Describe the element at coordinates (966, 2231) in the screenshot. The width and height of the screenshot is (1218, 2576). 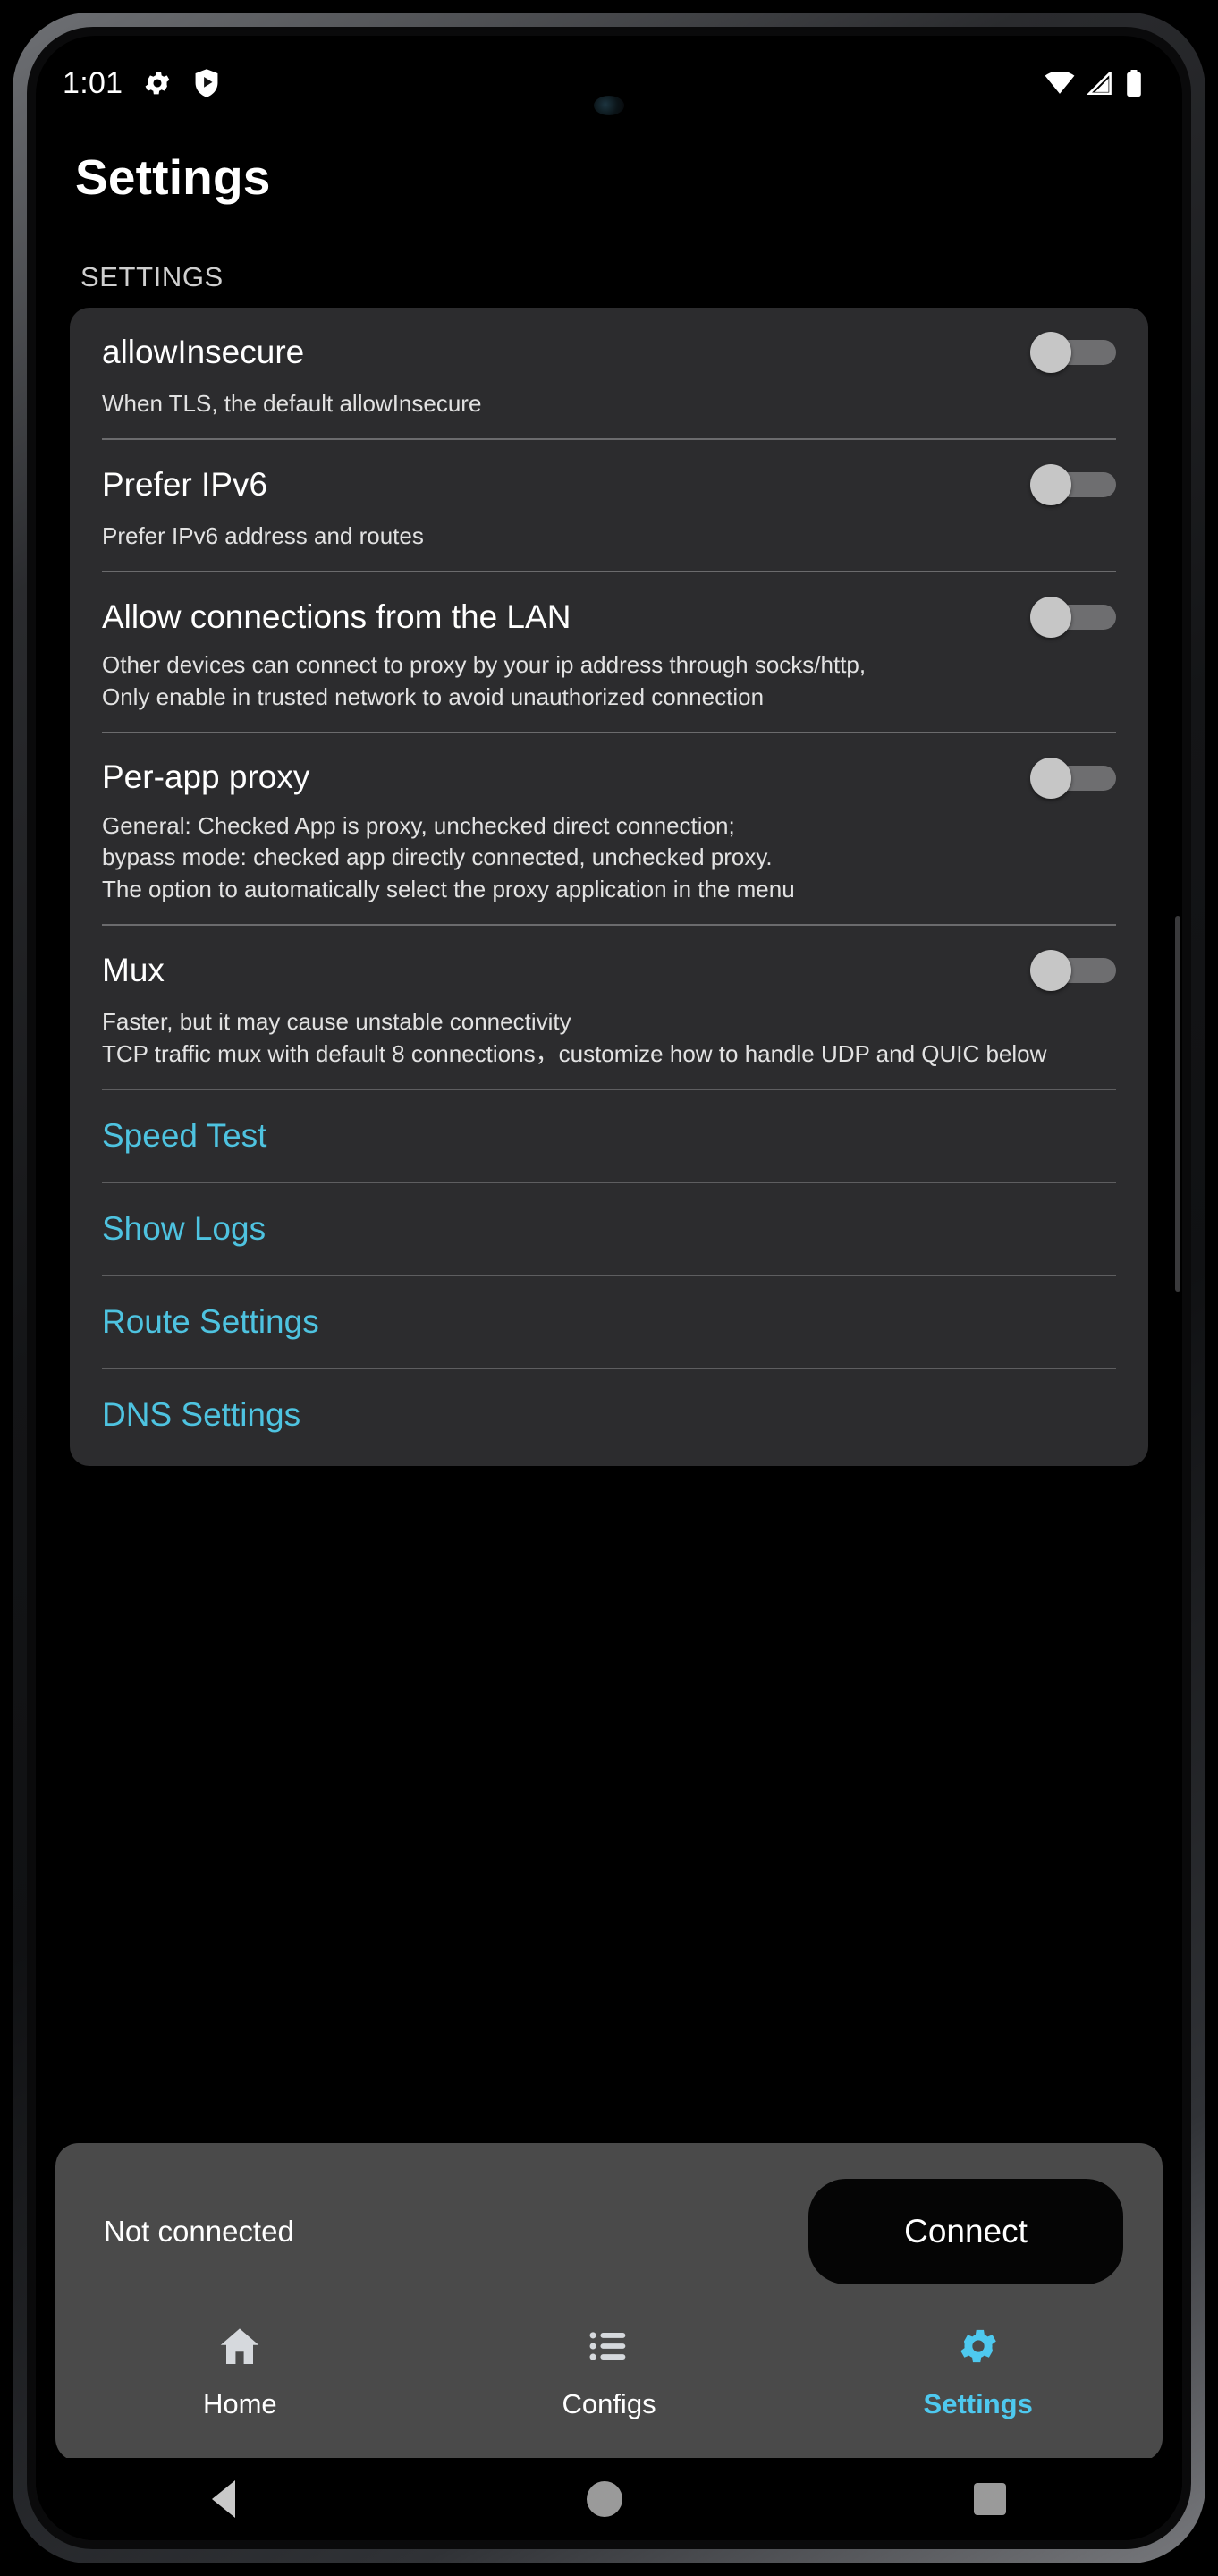
I see `connect-button: Connect` at that location.